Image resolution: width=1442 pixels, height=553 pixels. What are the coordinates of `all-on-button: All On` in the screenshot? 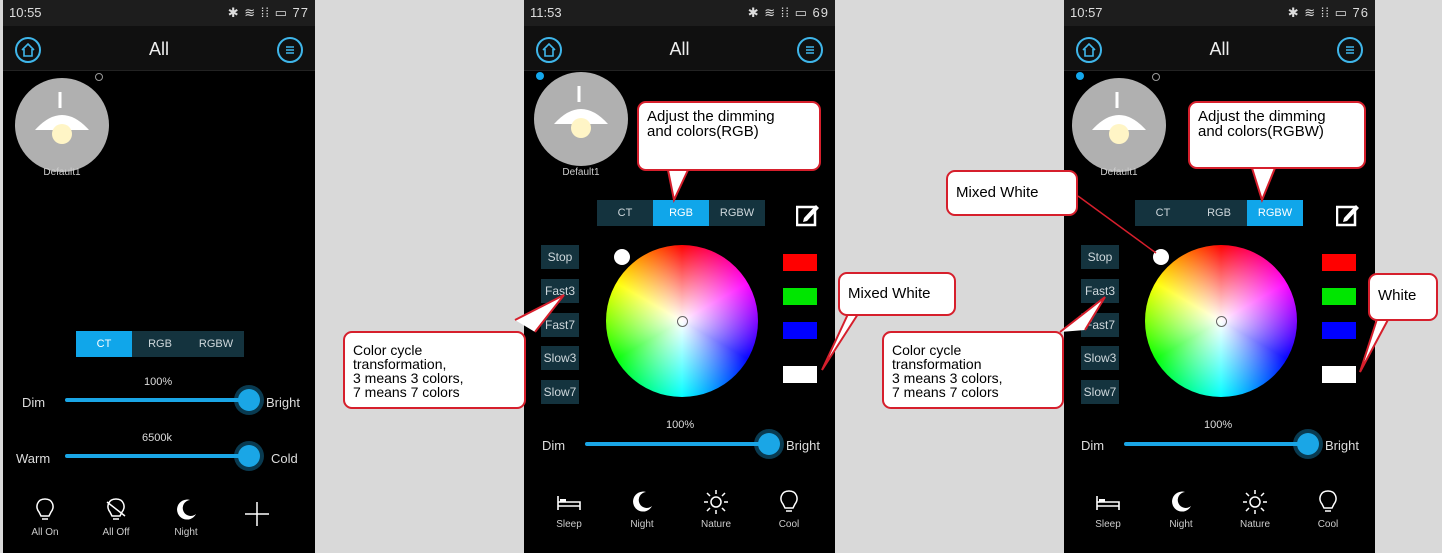 It's located at (45, 517).